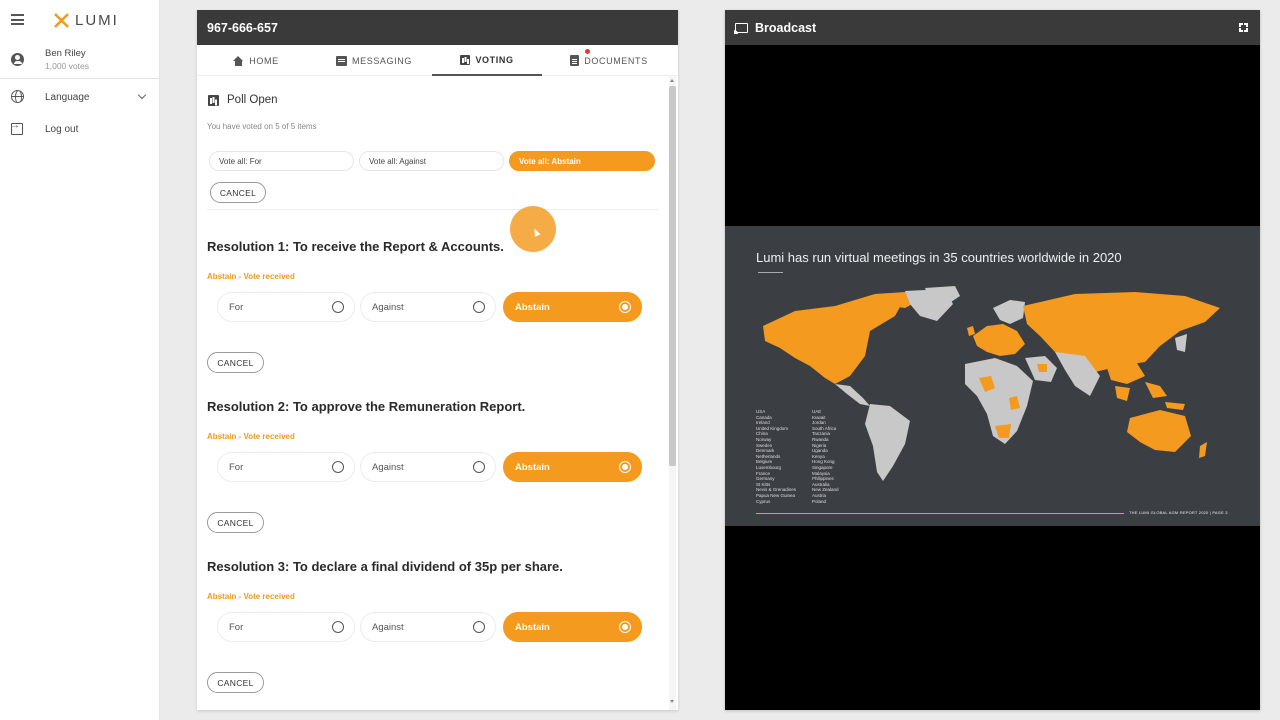  What do you see at coordinates (382, 60) in the screenshot?
I see `tab-label: MESSAGING` at bounding box center [382, 60].